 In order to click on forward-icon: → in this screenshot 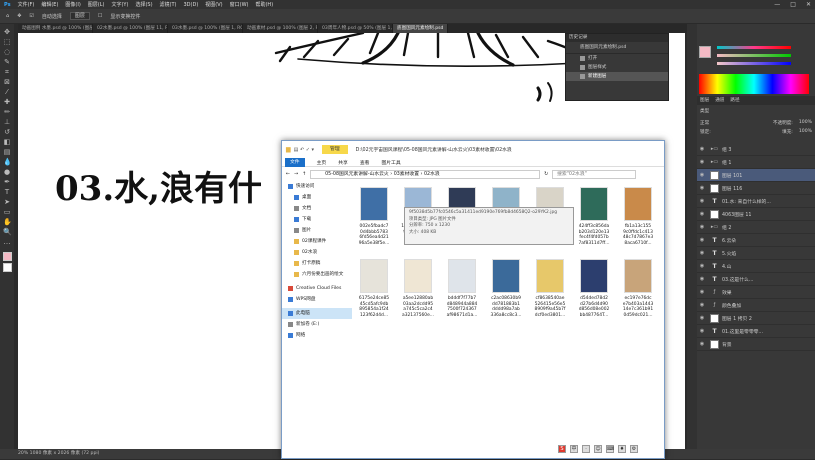, I will do `click(296, 174)`.